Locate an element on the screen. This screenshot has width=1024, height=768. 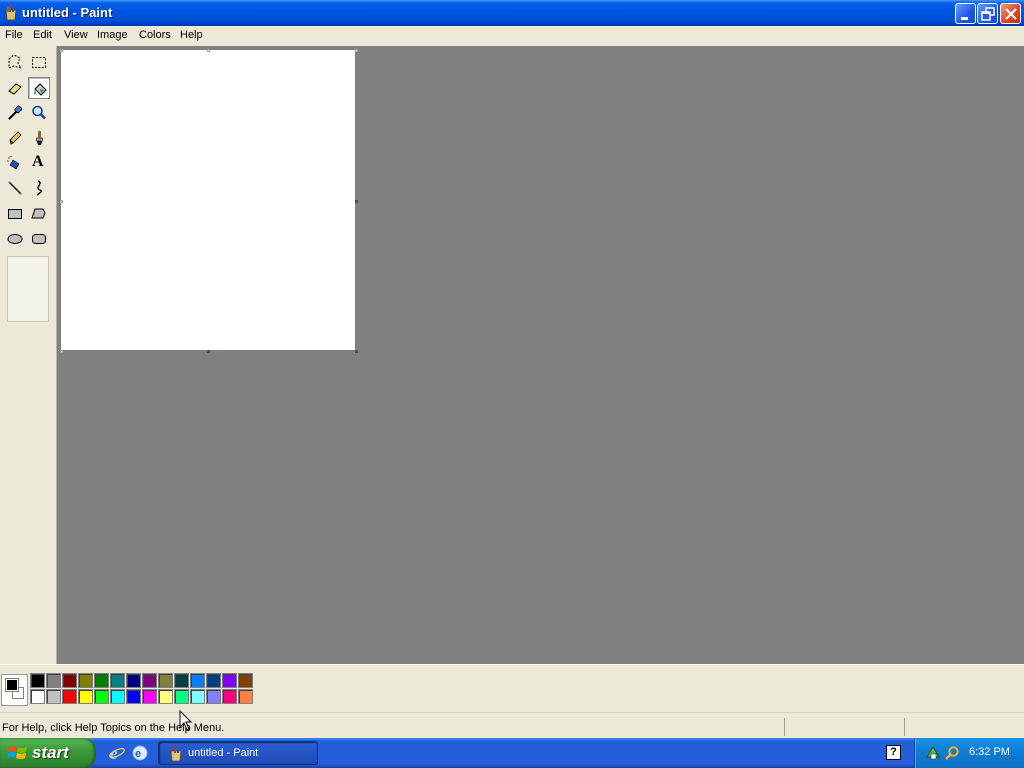
mouse-cursor-icon is located at coordinates (186, 720).